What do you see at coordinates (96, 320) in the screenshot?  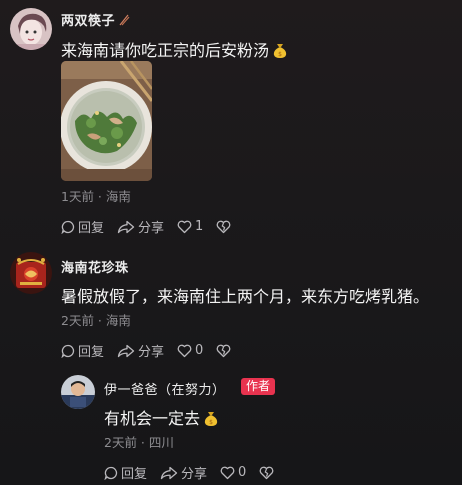 I see `comment-meta: 2天前 · 海南` at bounding box center [96, 320].